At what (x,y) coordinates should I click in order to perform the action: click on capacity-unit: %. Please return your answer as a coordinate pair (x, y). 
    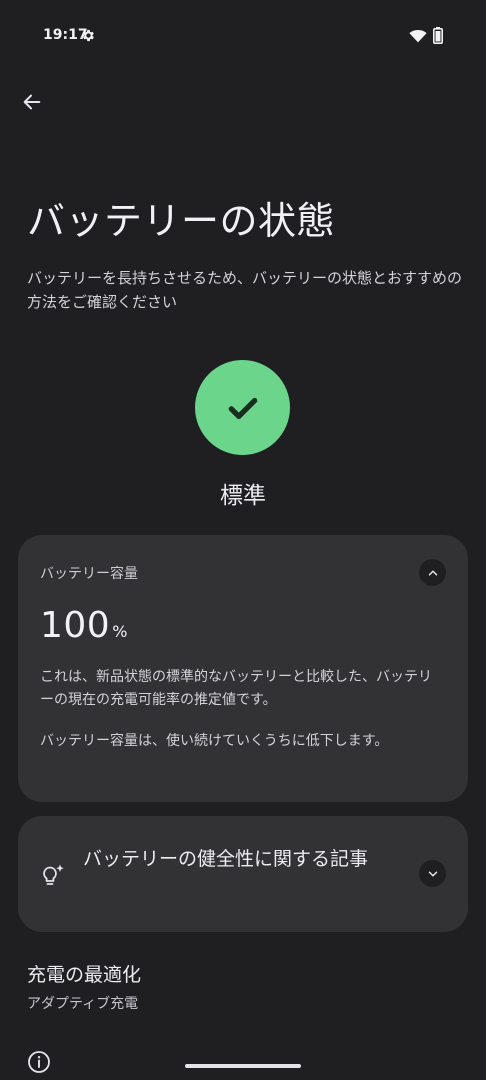
    Looking at the image, I should click on (120, 631).